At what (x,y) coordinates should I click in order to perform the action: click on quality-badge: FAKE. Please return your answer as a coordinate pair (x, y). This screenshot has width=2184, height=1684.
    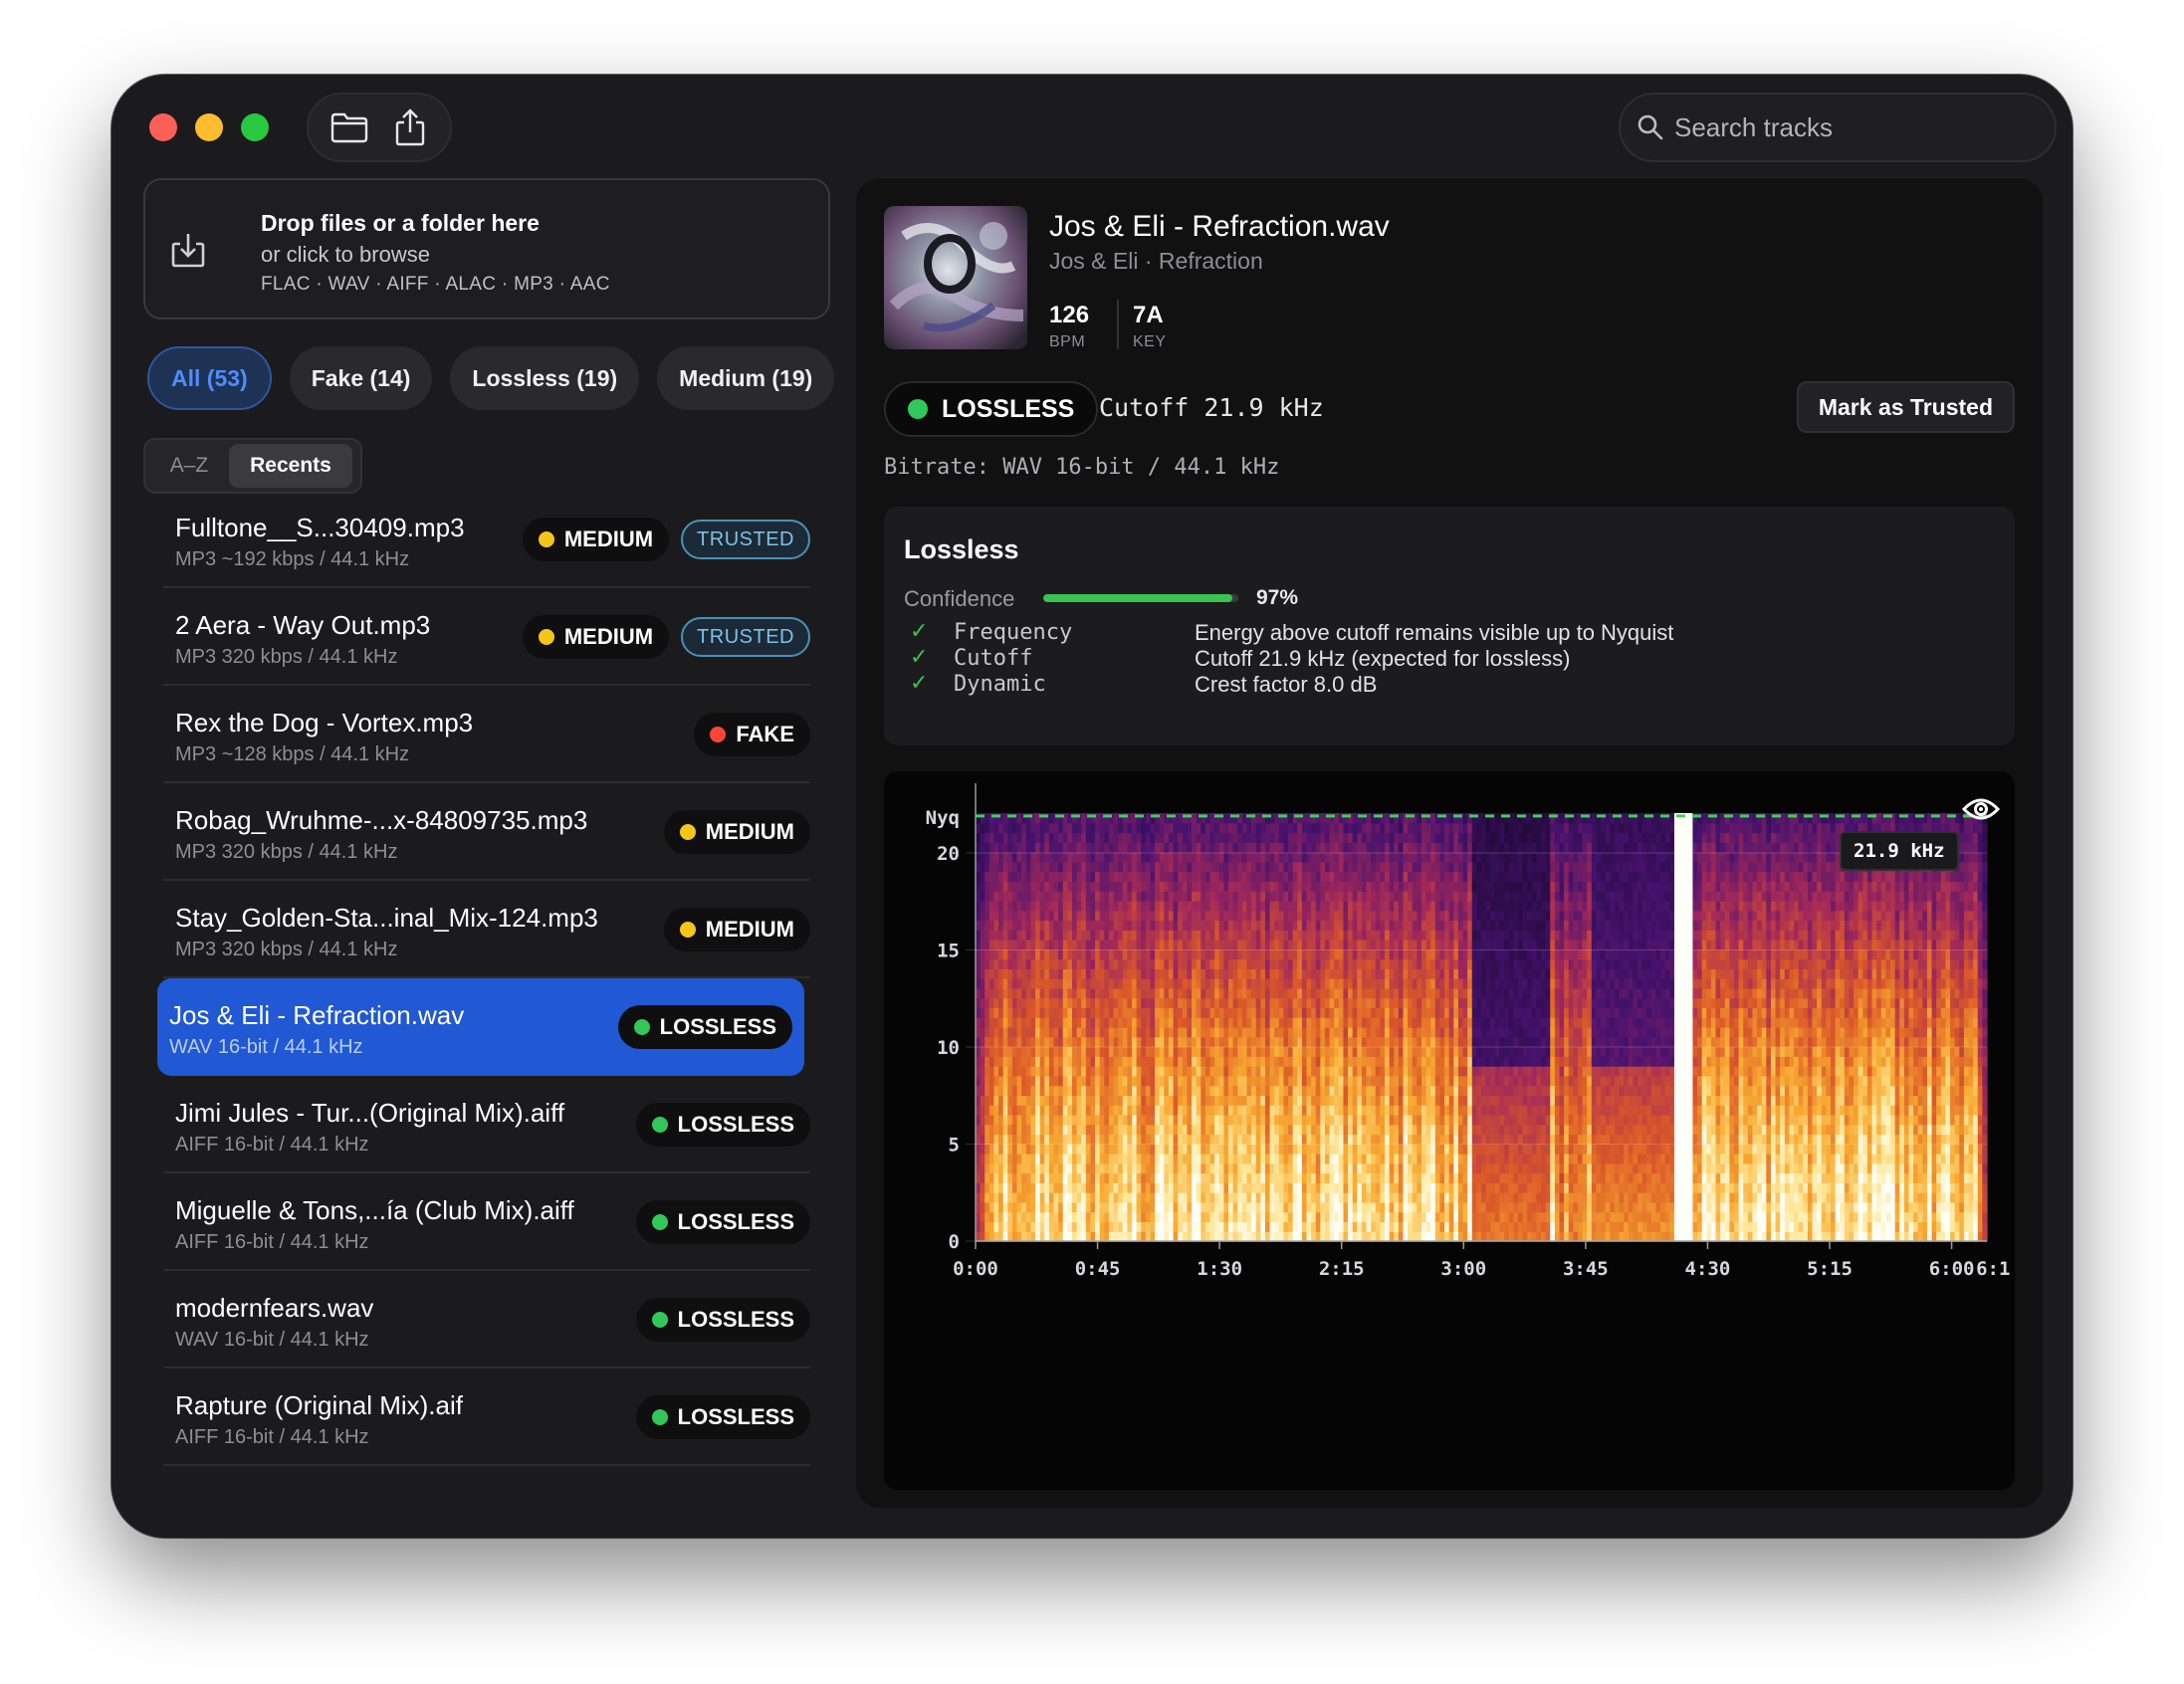
    Looking at the image, I should click on (752, 734).